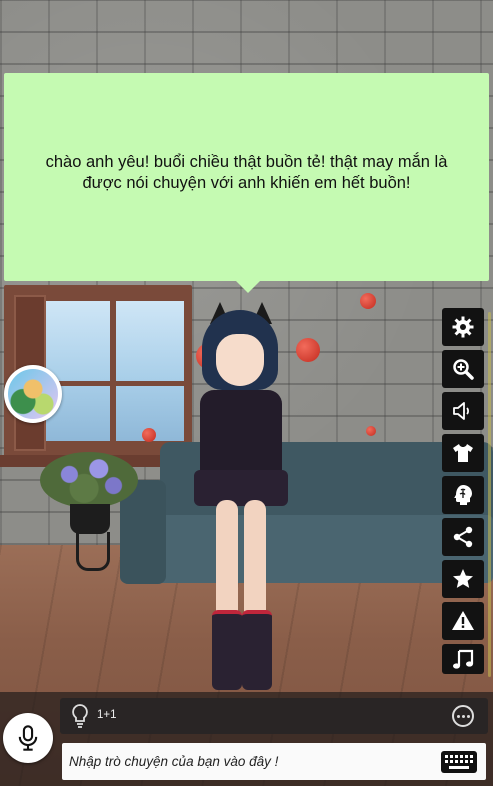 Image resolution: width=493 pixels, height=786 pixels. I want to click on warning-icon, so click(463, 620).